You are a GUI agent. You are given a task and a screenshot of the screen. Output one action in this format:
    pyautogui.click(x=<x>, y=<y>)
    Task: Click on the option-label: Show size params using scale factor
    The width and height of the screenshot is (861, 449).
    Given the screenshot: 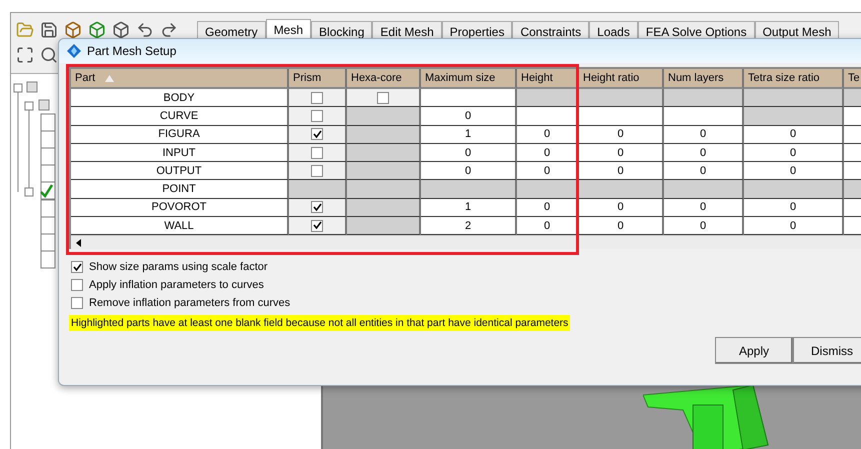 What is the action you would take?
    pyautogui.click(x=178, y=267)
    